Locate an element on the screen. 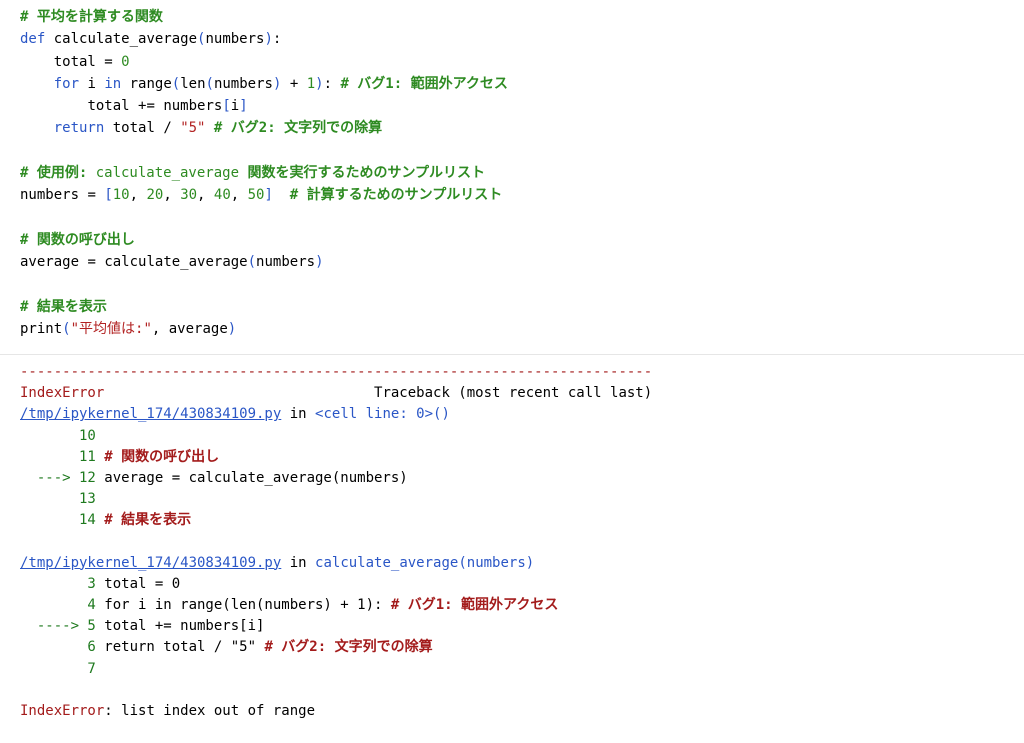 Image resolution: width=1024 pixels, height=743 pixels. location: <cell line: 0> is located at coordinates (374, 414).